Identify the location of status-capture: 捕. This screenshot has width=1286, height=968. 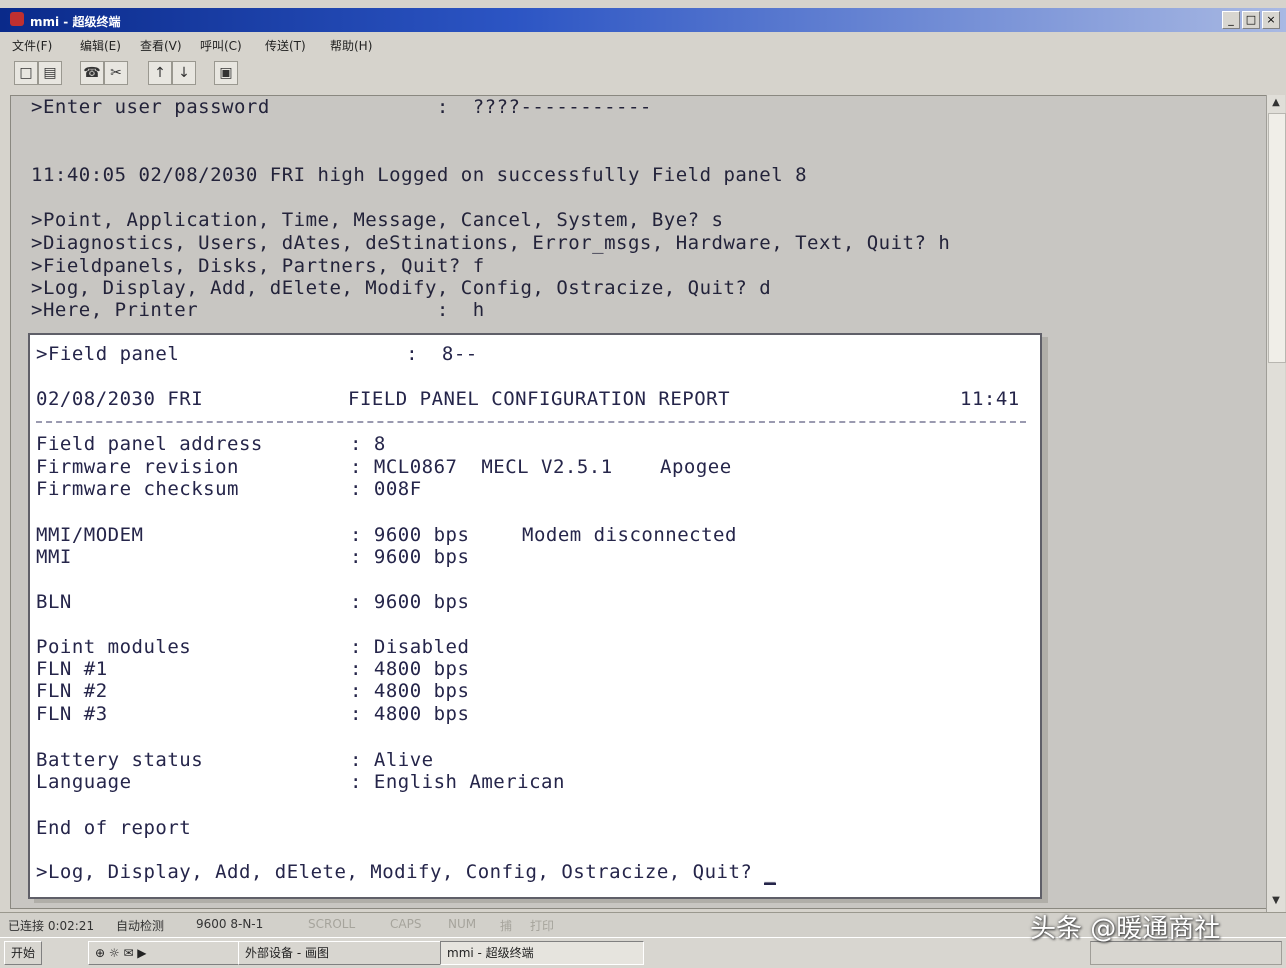
(506, 926).